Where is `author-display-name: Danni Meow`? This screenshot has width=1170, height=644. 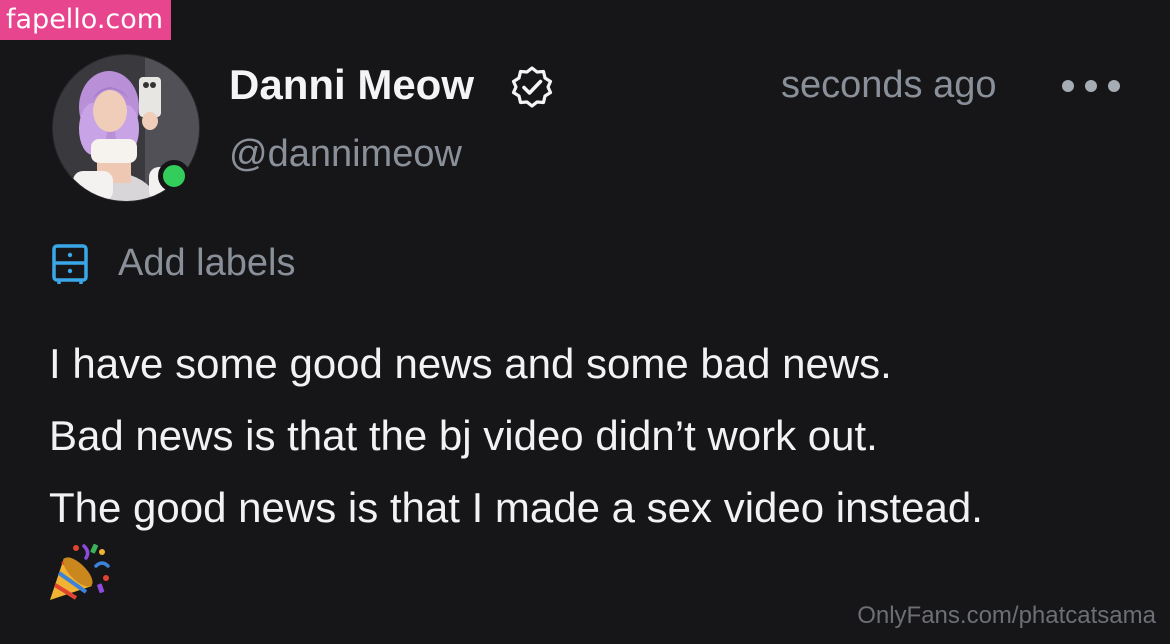 author-display-name: Danni Meow is located at coordinates (351, 85).